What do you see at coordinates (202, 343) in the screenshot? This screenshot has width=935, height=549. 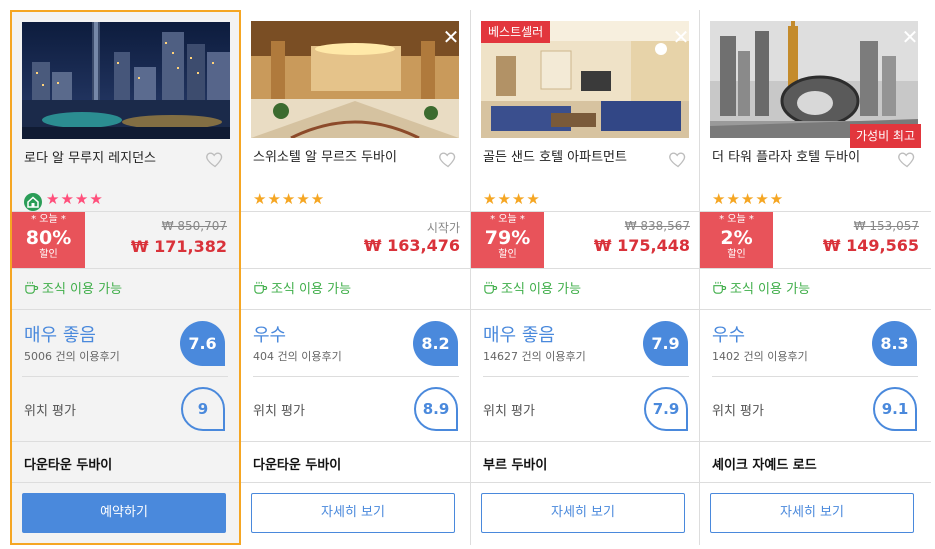 I see `rating-score-badge: 7.6` at bounding box center [202, 343].